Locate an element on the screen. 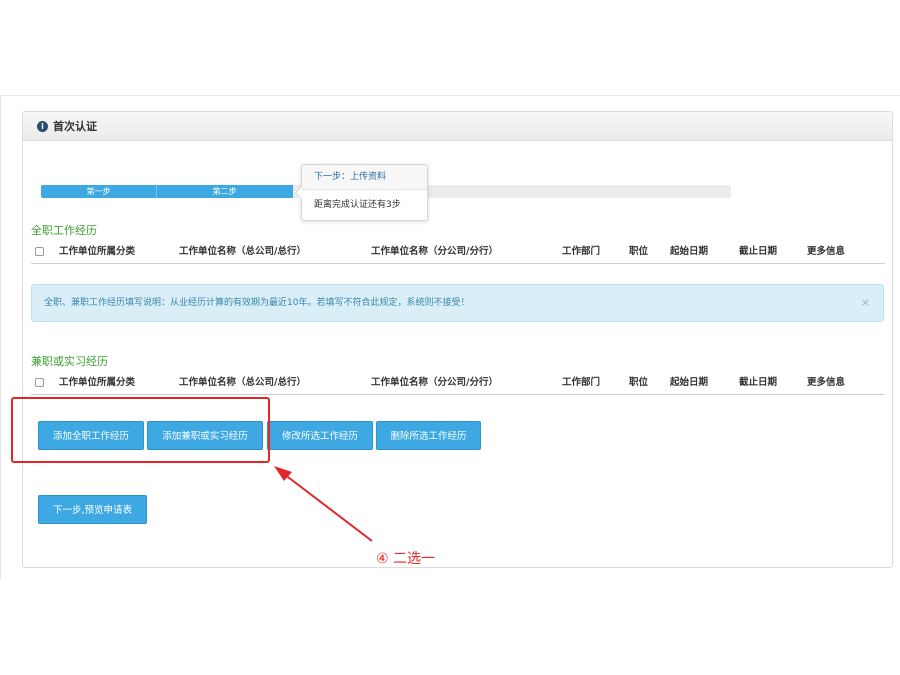 The width and height of the screenshot is (900, 675). annotation-arrow is located at coordinates (323, 504).